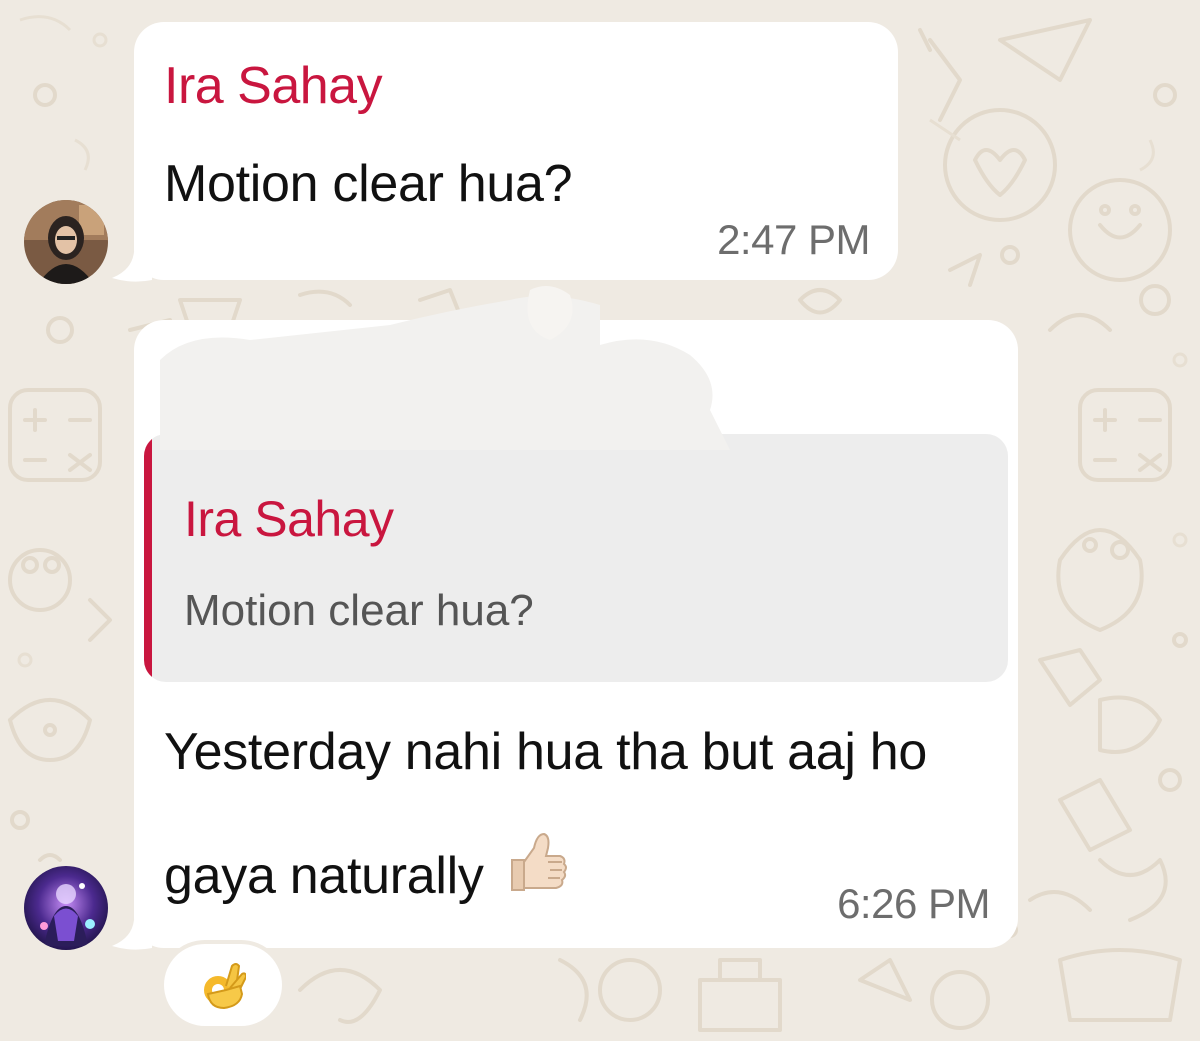 The width and height of the screenshot is (1200, 1041). Describe the element at coordinates (359, 610) in the screenshot. I see `quoted-text: Motion clear hua?` at that location.